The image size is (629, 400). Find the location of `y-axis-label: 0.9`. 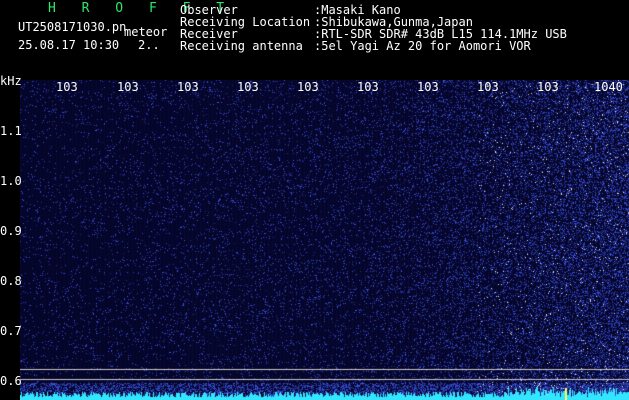

y-axis-label: 0.9 is located at coordinates (11, 231).